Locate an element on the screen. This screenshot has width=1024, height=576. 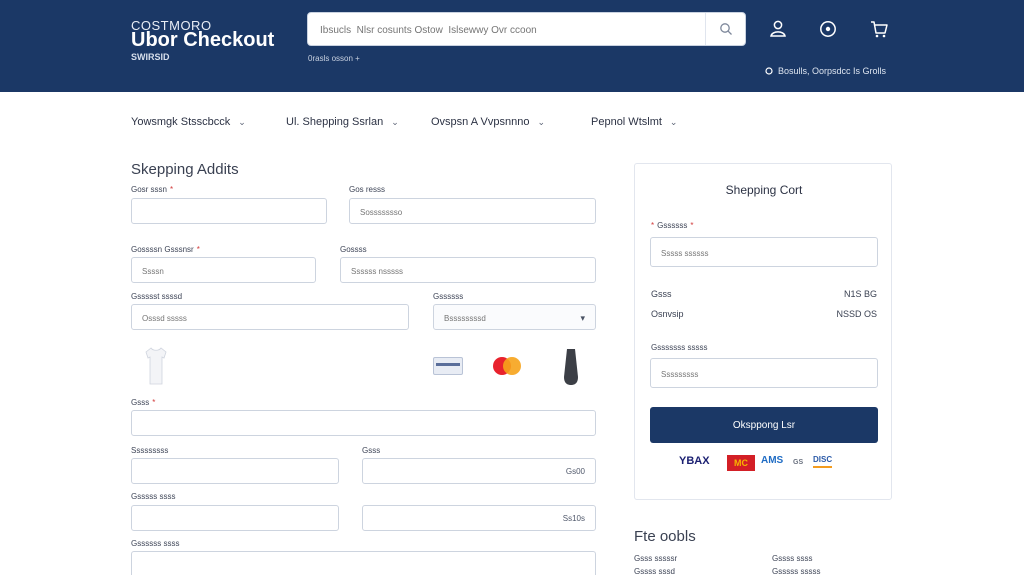
checkout-button: Oksppong Lsr is located at coordinates (764, 425).